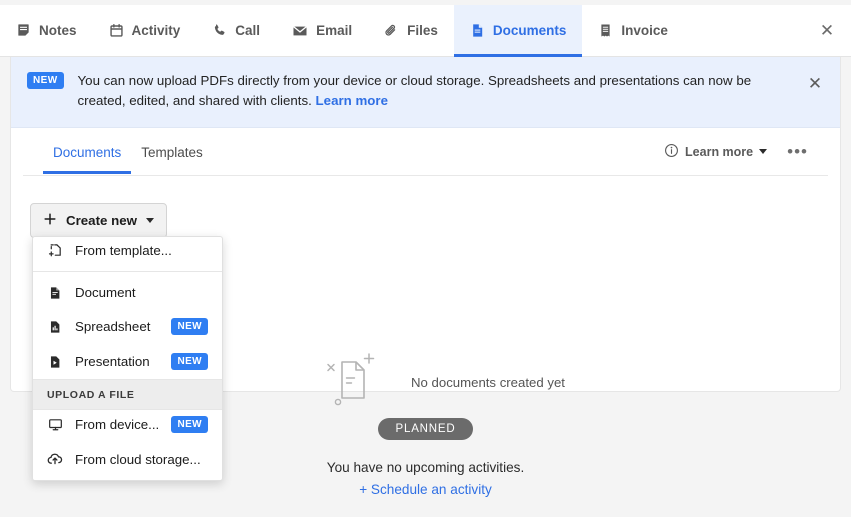 The image size is (851, 517). What do you see at coordinates (827, 30) in the screenshot?
I see `close-panel-button: ✕` at bounding box center [827, 30].